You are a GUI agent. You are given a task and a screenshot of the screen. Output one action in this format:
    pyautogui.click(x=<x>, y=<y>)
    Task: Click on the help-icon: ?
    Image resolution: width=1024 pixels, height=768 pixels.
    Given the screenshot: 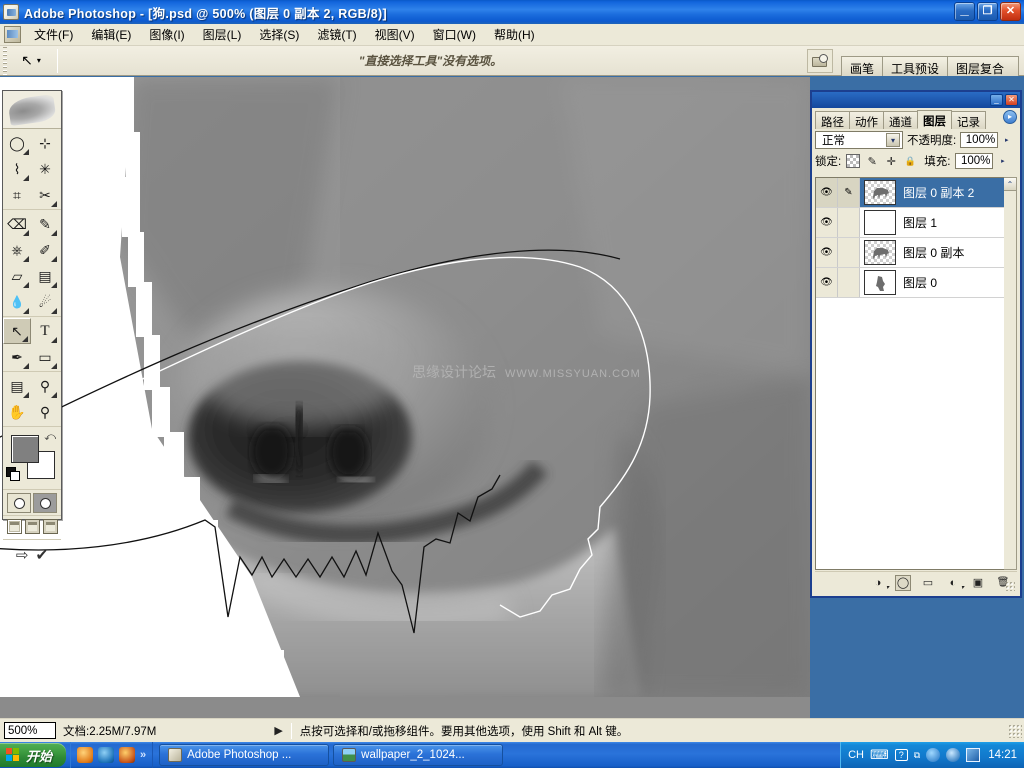 What is the action you would take?
    pyautogui.click(x=901, y=755)
    